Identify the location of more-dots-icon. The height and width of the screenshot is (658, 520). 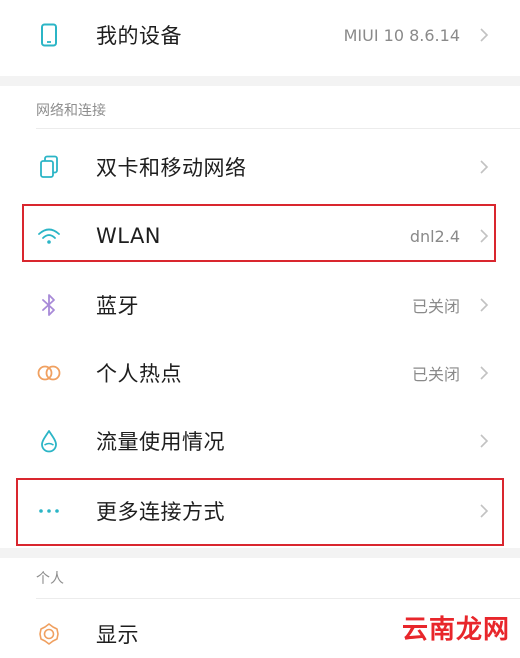
(49, 511).